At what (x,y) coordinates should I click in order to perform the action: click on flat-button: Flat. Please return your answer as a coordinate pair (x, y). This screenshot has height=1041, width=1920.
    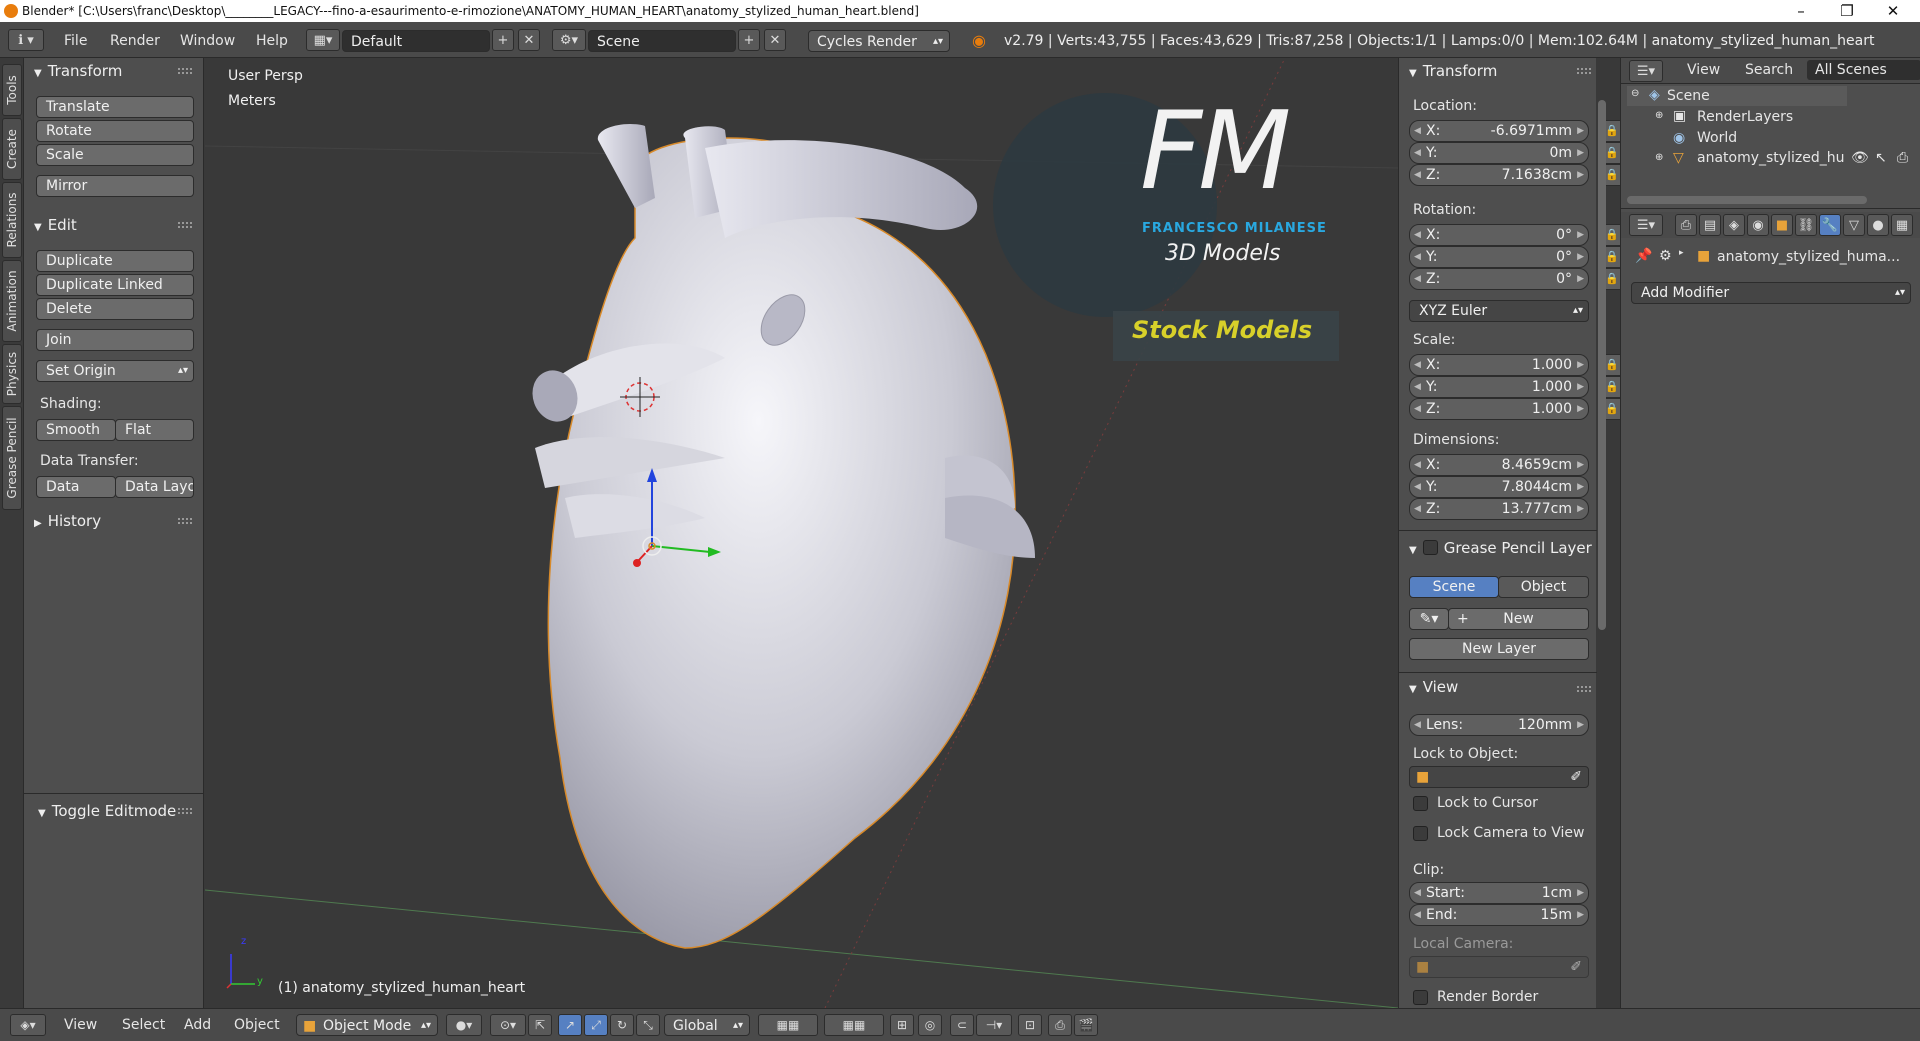
    Looking at the image, I should click on (154, 430).